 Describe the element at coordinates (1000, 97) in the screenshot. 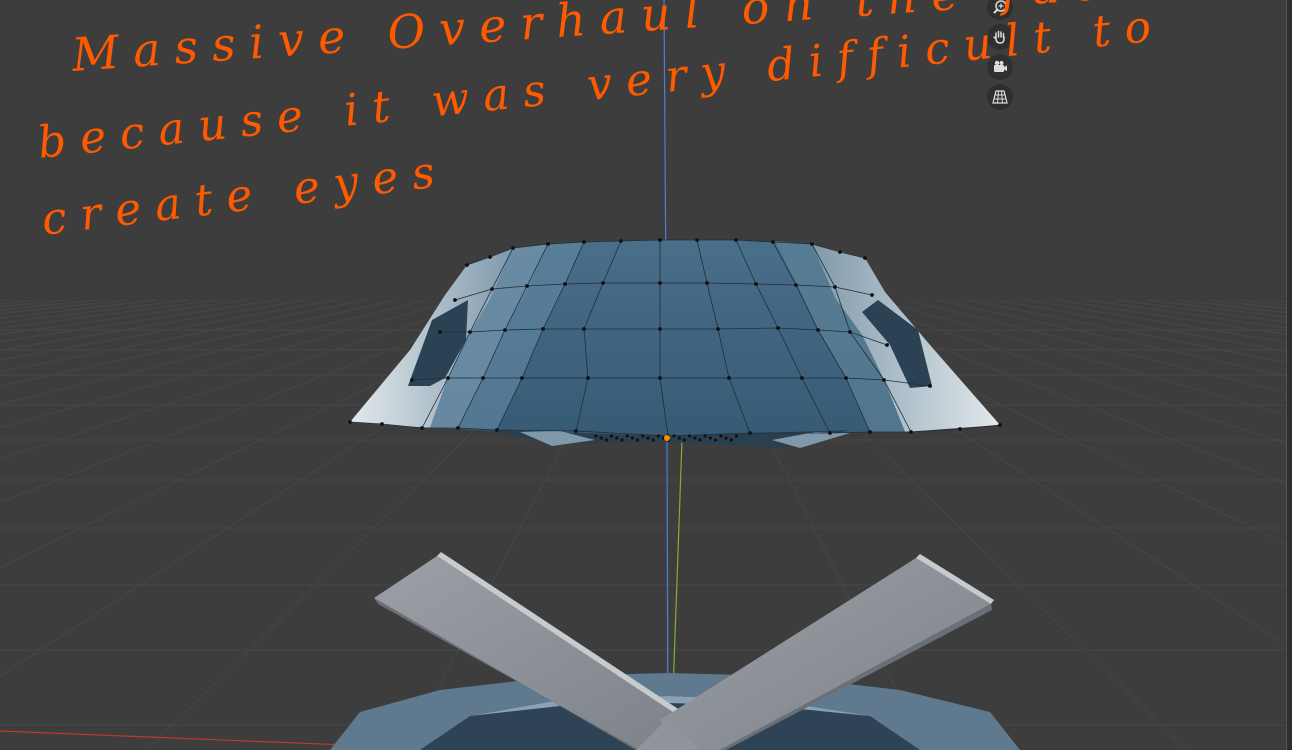

I see `grid-ortho-icon` at that location.